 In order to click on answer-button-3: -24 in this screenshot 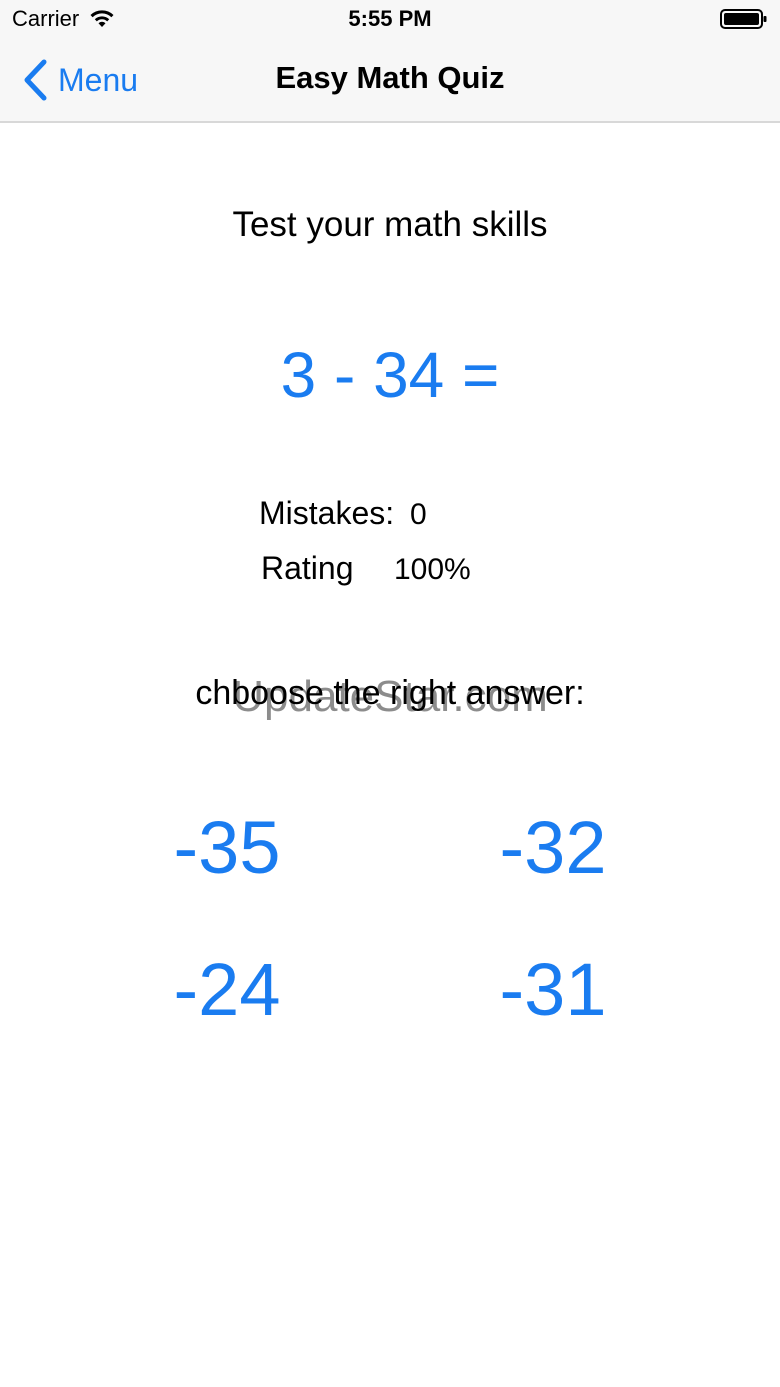, I will do `click(227, 989)`.